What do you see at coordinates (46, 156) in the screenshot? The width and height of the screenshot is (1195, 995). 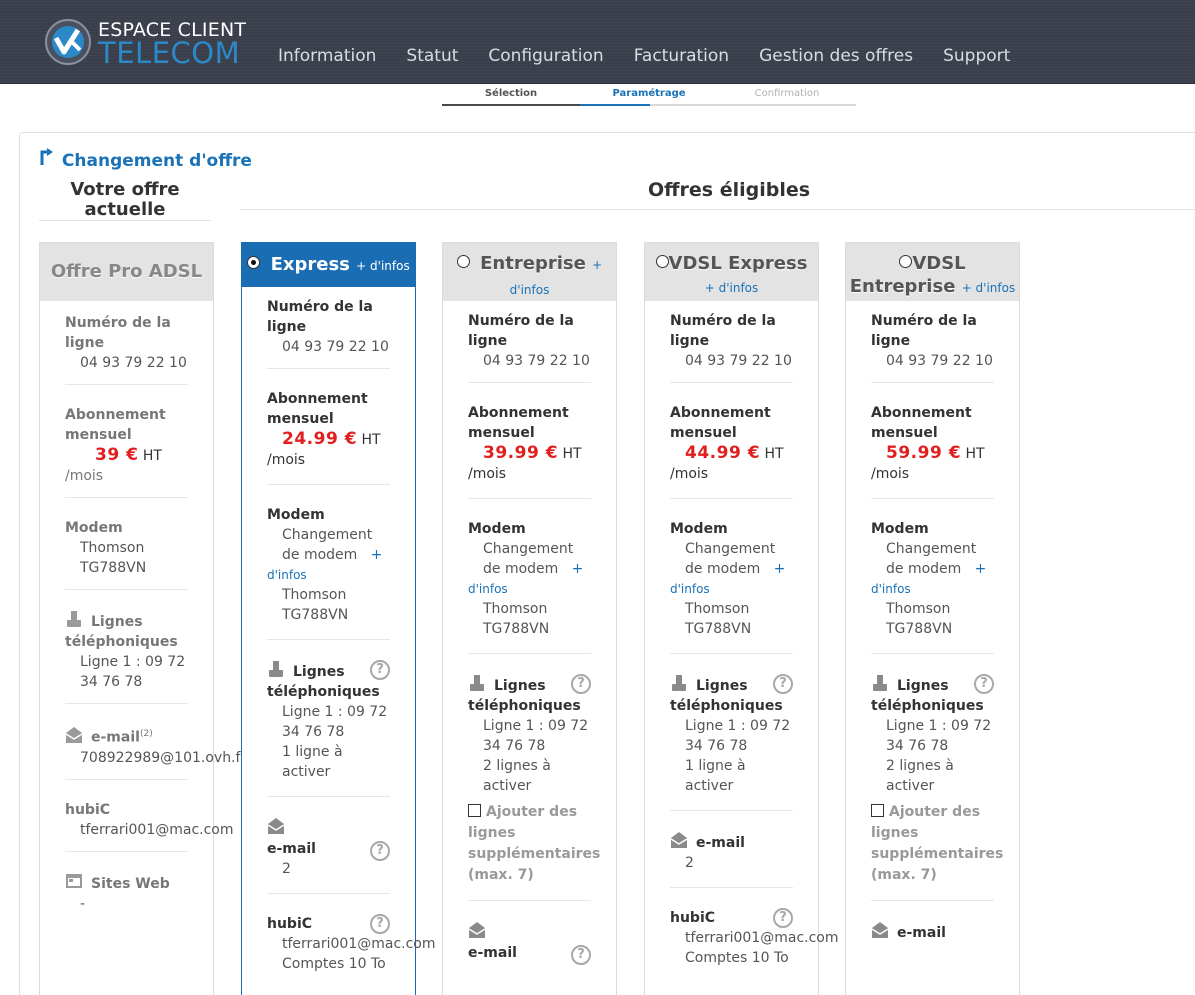 I see `back-arrow-icon` at bounding box center [46, 156].